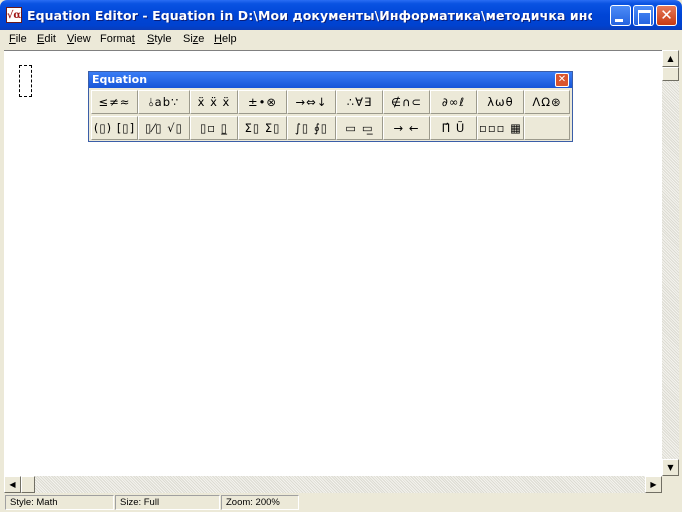  I want to click on menu-size: Size, so click(193, 39).